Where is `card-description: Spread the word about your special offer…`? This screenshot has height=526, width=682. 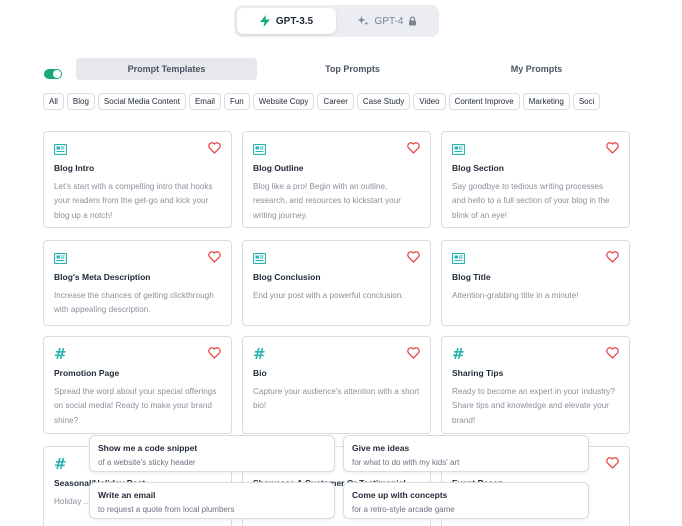
card-description: Spread the word about your special offer… is located at coordinates (135, 406).